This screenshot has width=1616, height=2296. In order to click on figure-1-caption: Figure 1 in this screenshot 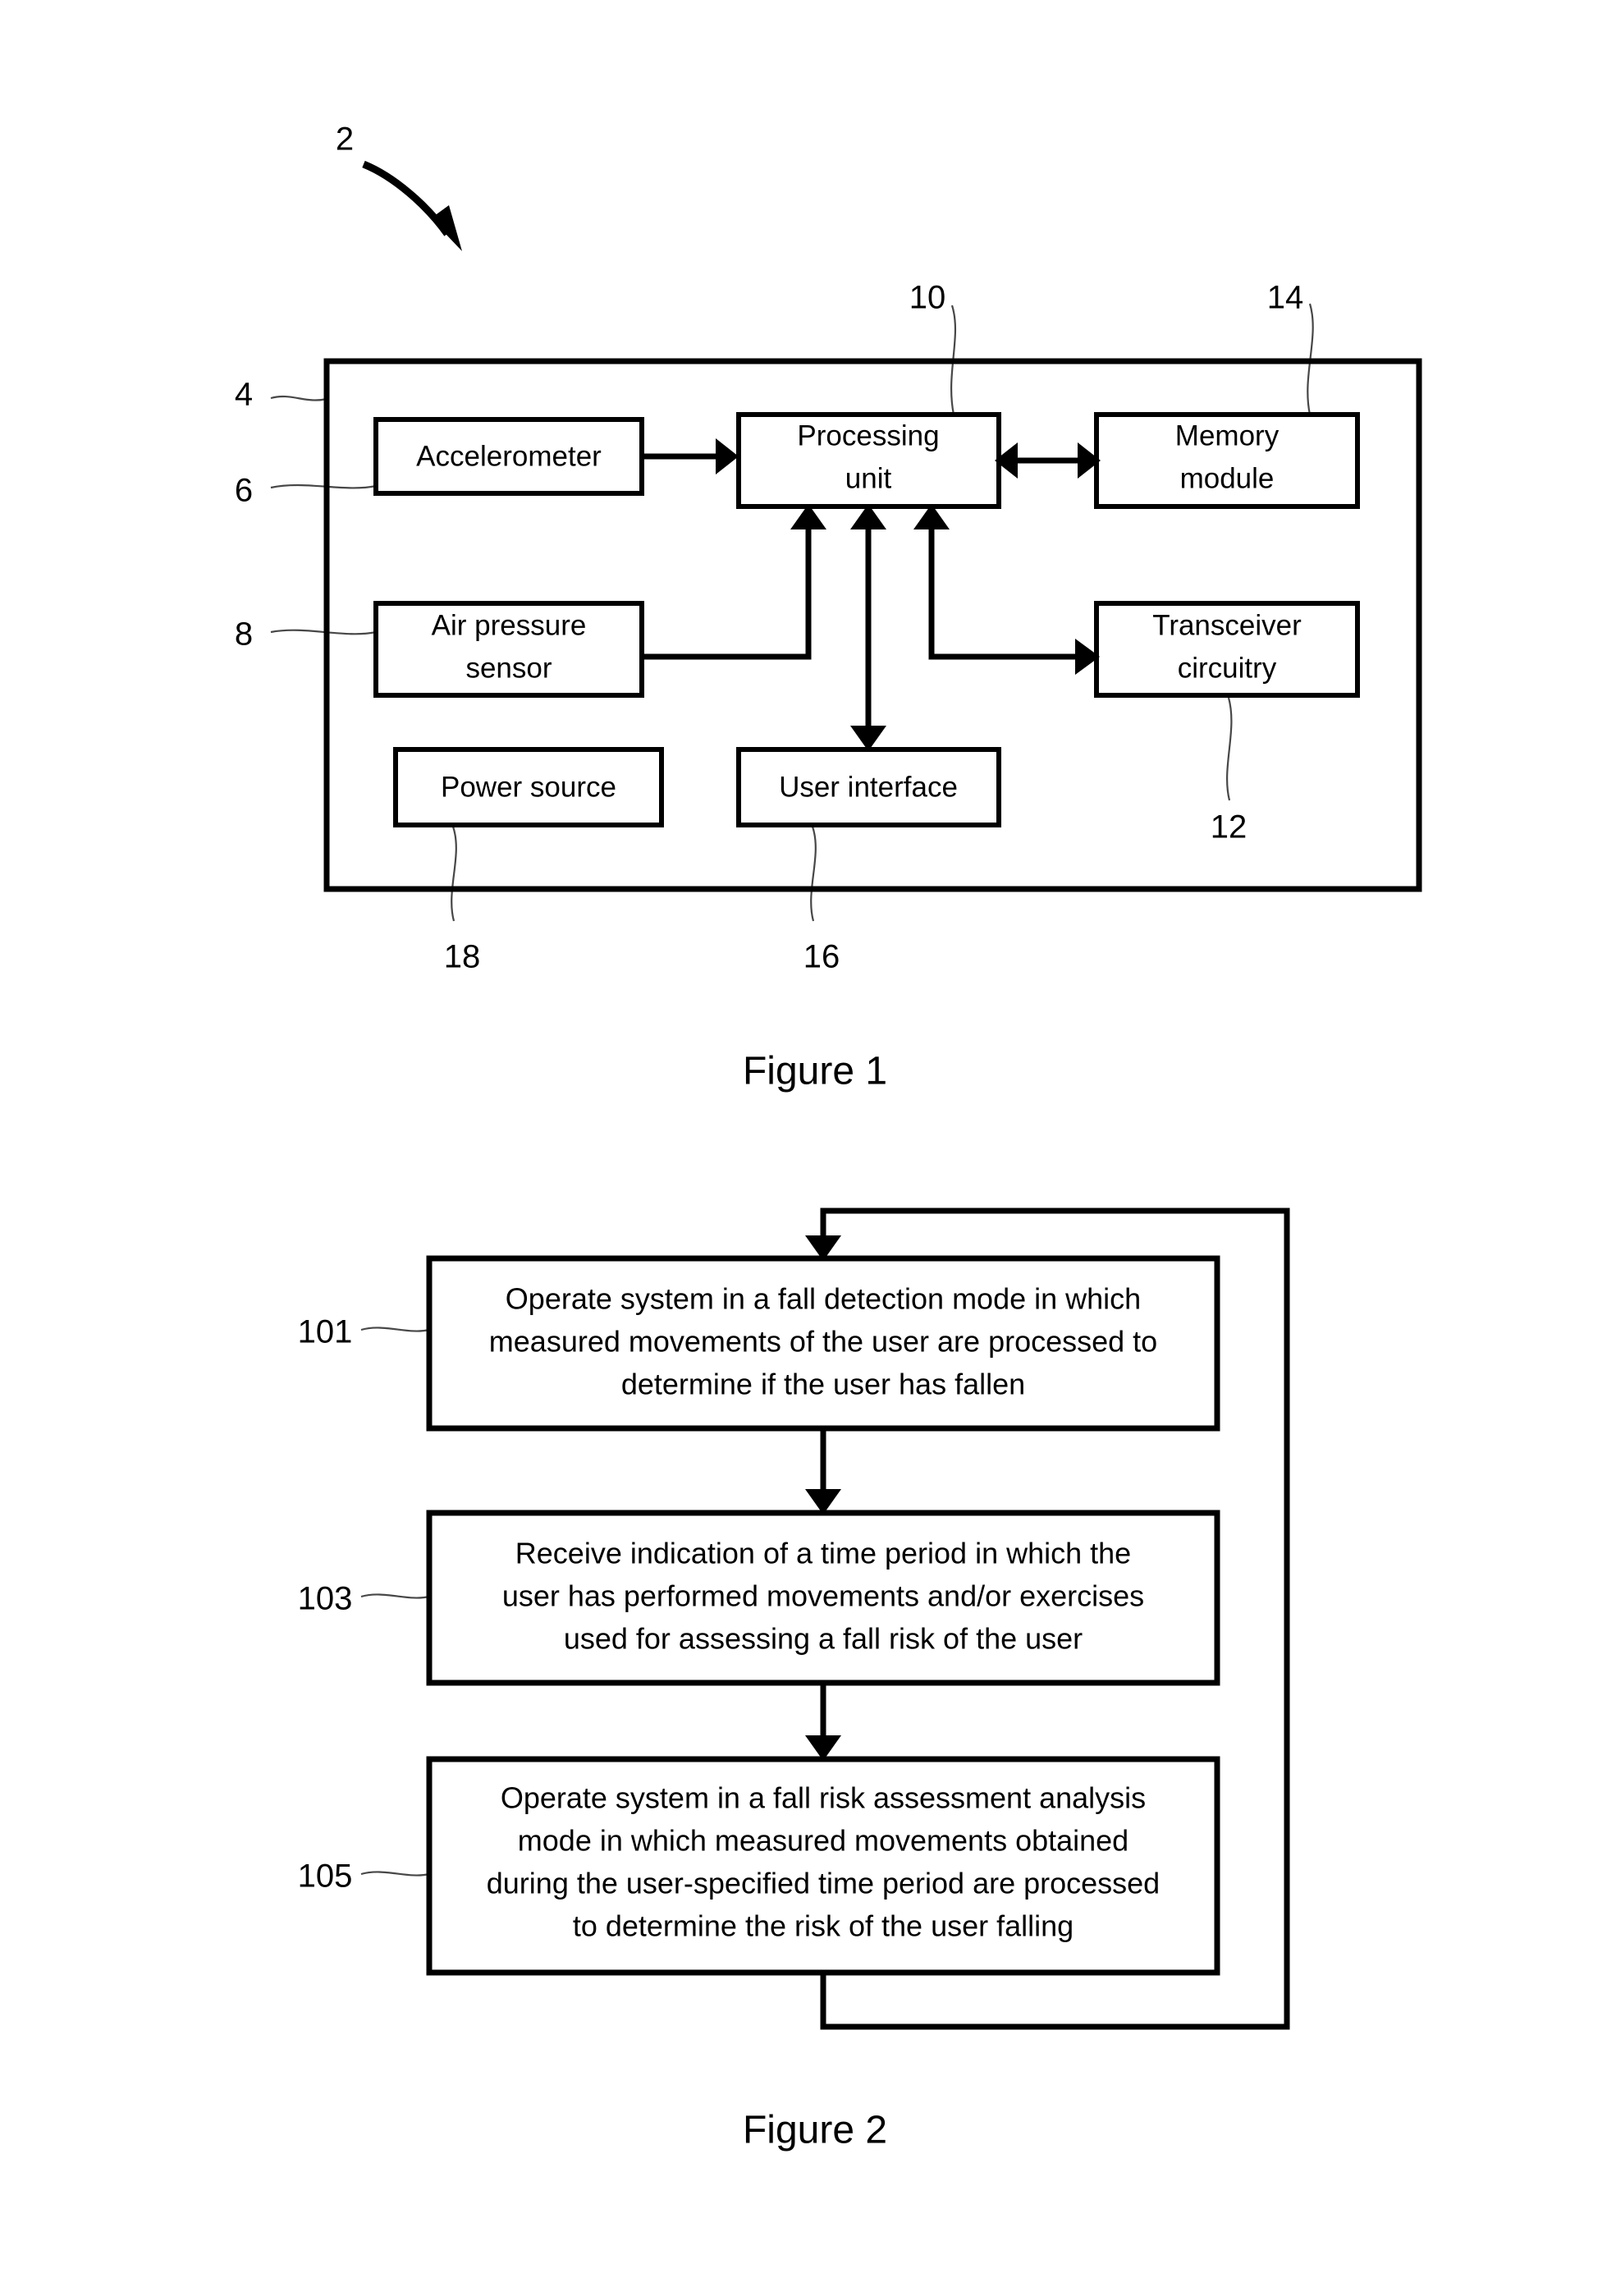, I will do `click(815, 1071)`.